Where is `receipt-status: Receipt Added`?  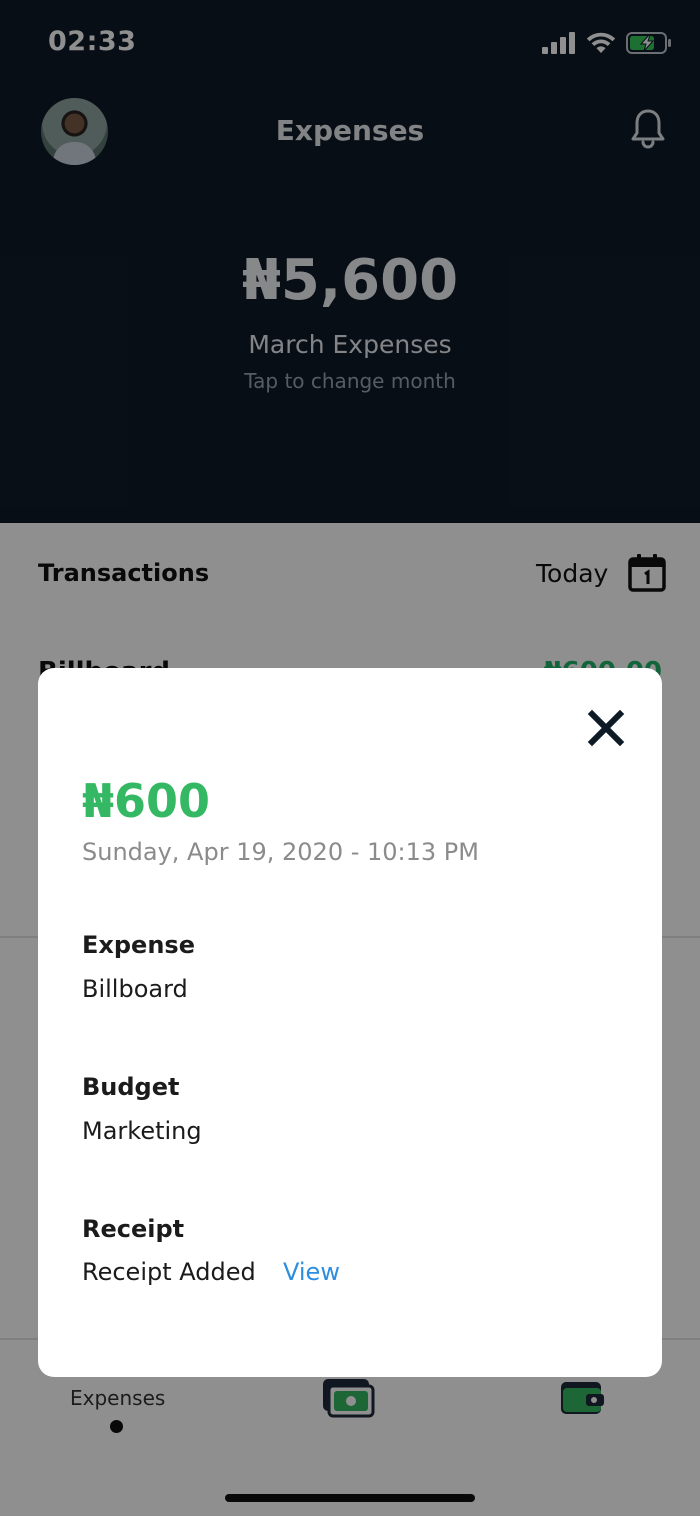
receipt-status: Receipt Added is located at coordinates (169, 1272).